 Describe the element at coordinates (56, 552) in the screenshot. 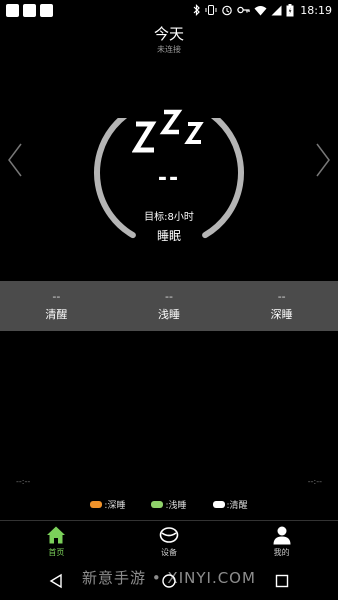

I see `tab-label: 首页` at that location.